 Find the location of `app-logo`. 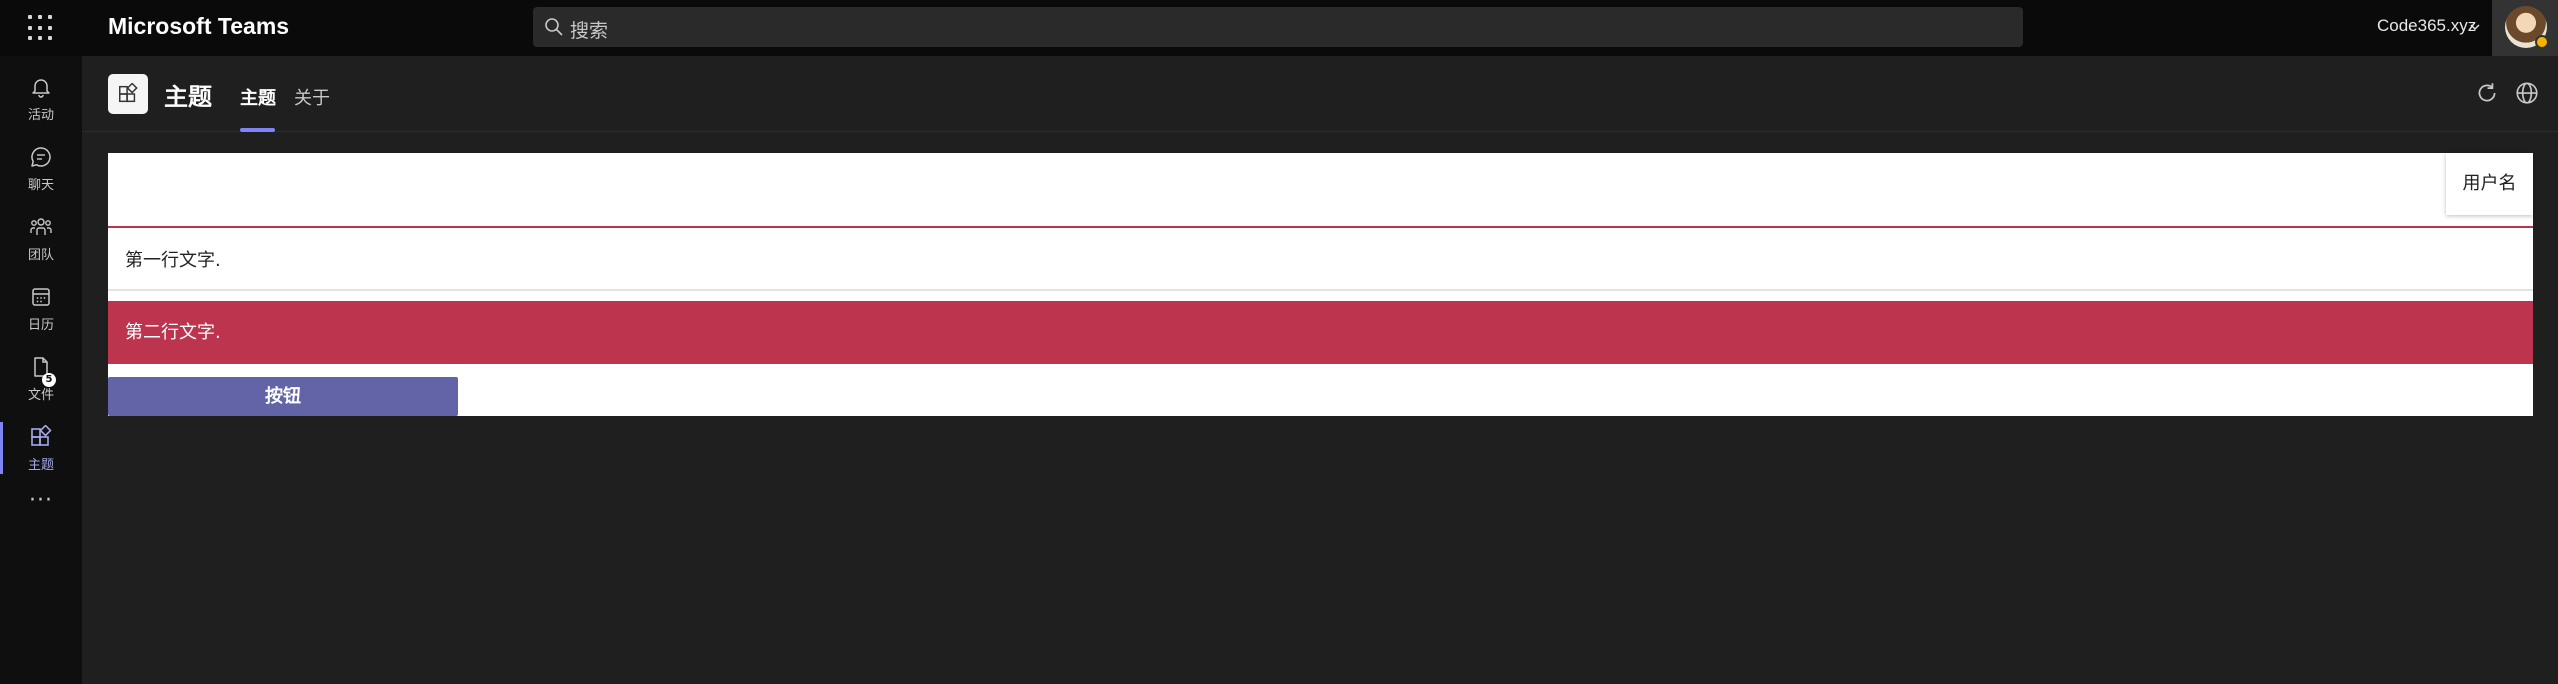

app-logo is located at coordinates (128, 94).